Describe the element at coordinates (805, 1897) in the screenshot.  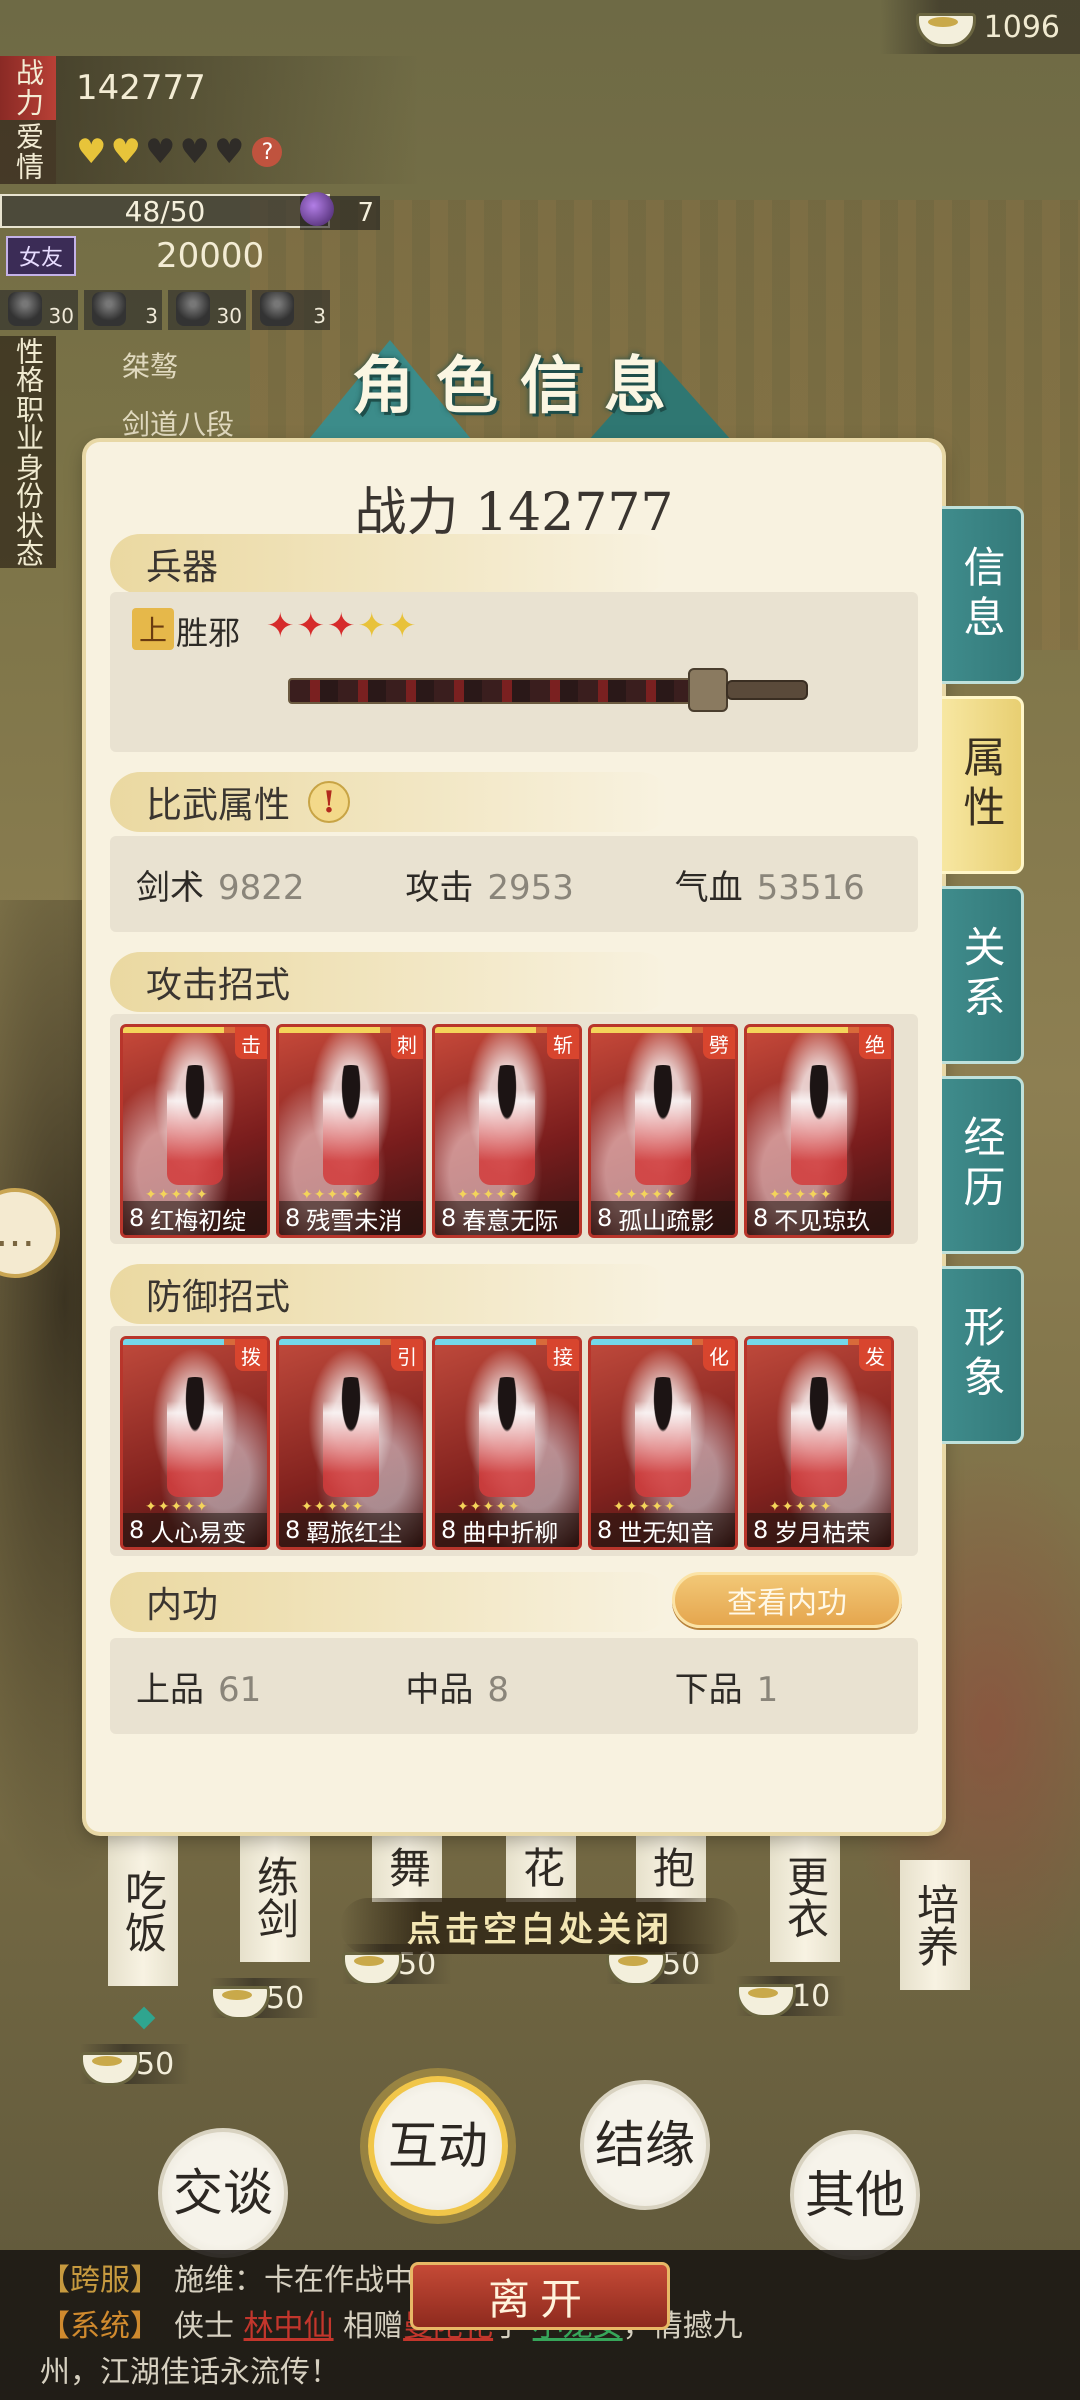
I see `action-change-clothes-button: 更衣` at that location.